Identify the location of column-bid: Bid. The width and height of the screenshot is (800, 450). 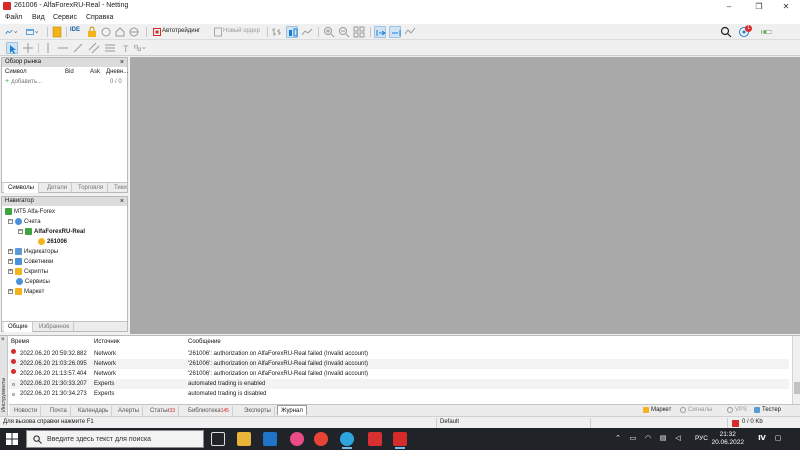
(69, 72).